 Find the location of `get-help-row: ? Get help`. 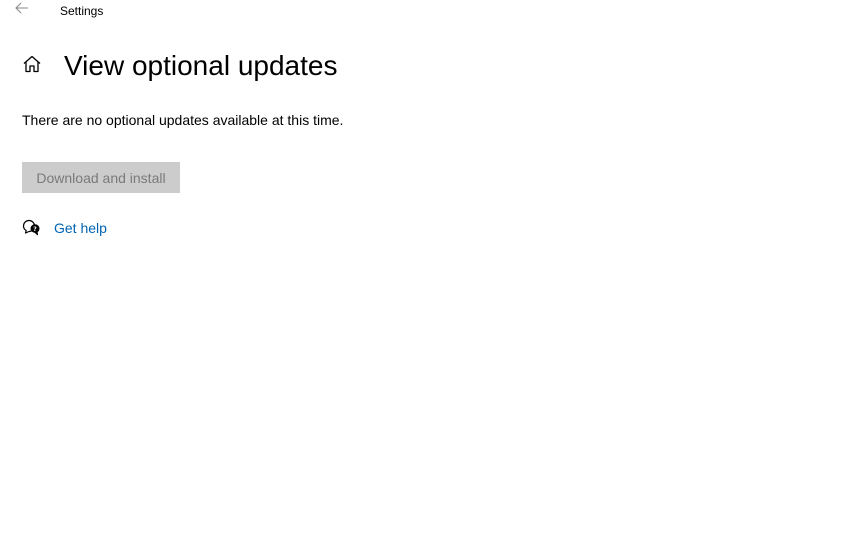

get-help-row: ? Get help is located at coordinates (64, 228).